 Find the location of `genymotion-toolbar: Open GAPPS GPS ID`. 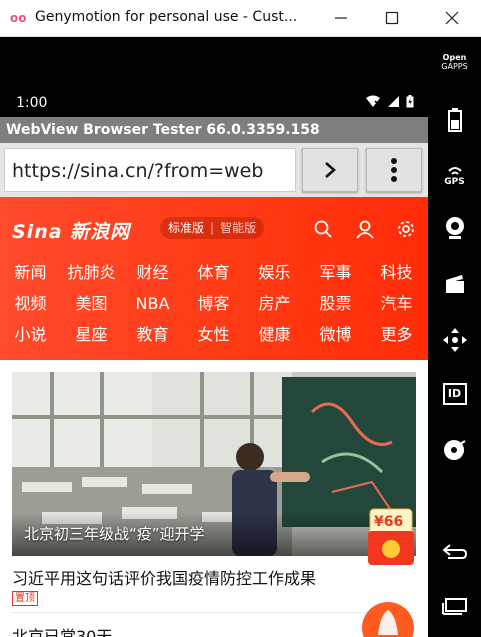

genymotion-toolbar: Open GAPPS GPS ID is located at coordinates (454, 337).